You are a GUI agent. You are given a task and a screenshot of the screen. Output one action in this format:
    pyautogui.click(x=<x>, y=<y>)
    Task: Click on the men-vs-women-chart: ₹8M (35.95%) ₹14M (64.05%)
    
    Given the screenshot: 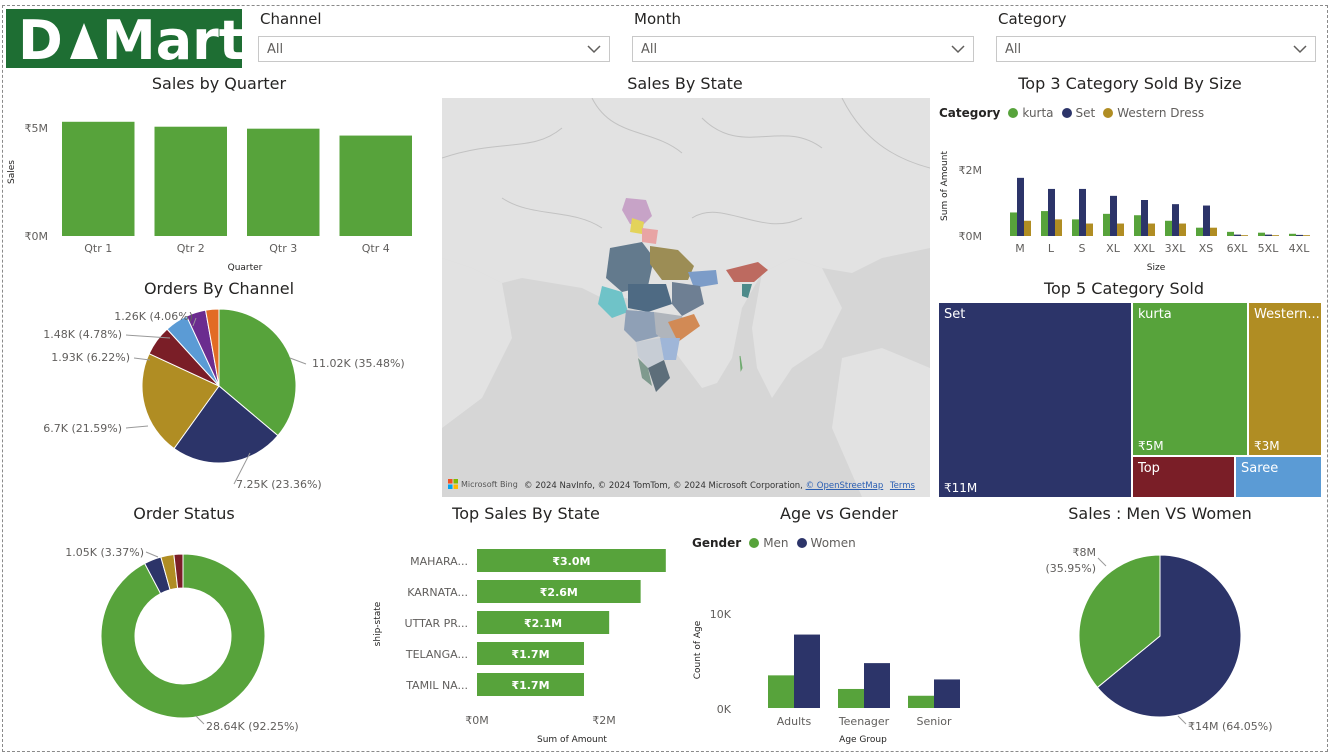 What is the action you would take?
    pyautogui.click(x=1162, y=638)
    